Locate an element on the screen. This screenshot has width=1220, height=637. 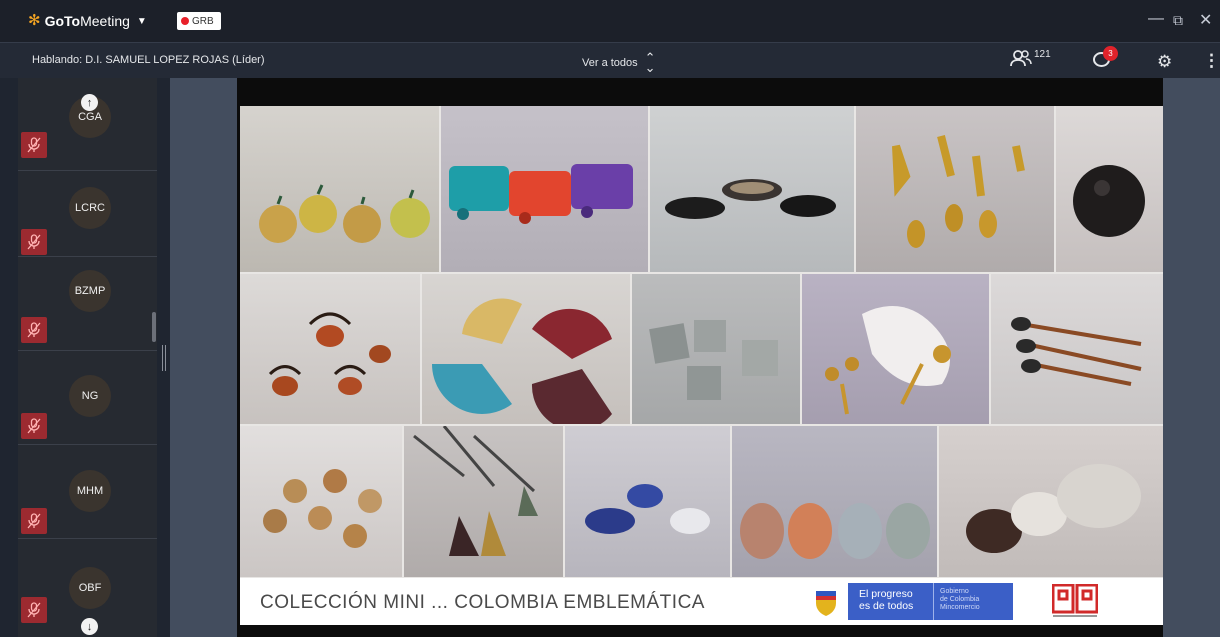
photo-bull-heads is located at coordinates (330, 349).